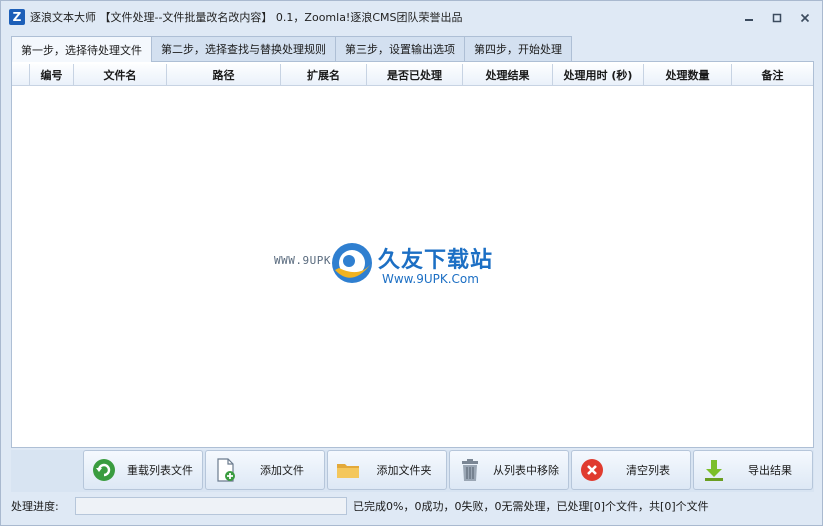 The height and width of the screenshot is (526, 823). Describe the element at coordinates (772, 75) in the screenshot. I see `column-header-notes: 备注` at that location.